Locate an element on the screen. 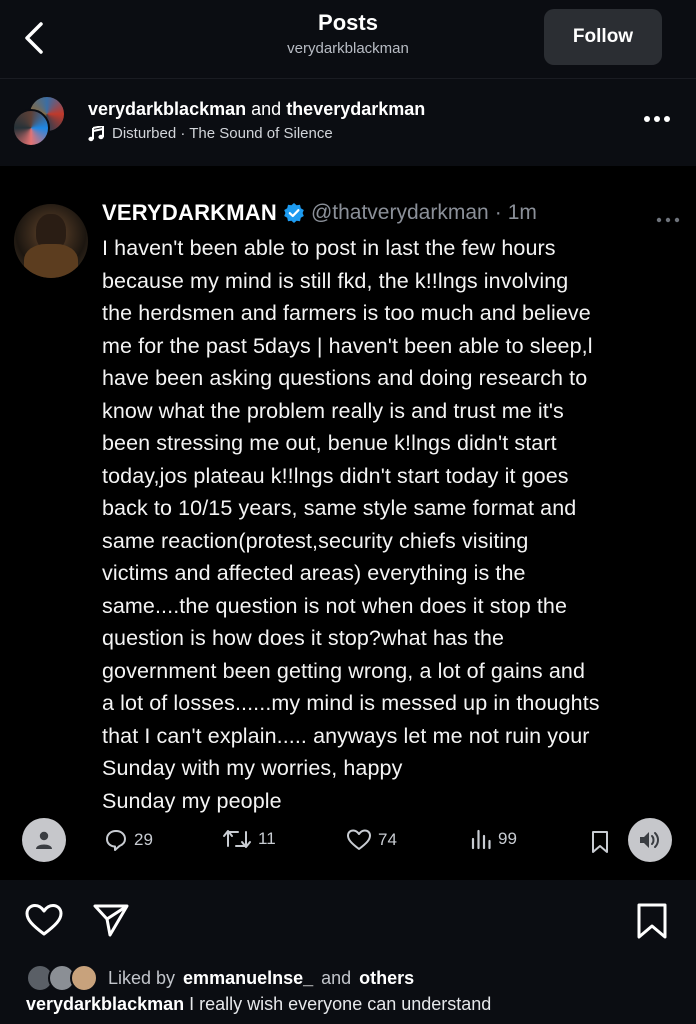  author-avatars is located at coordinates (40, 122).